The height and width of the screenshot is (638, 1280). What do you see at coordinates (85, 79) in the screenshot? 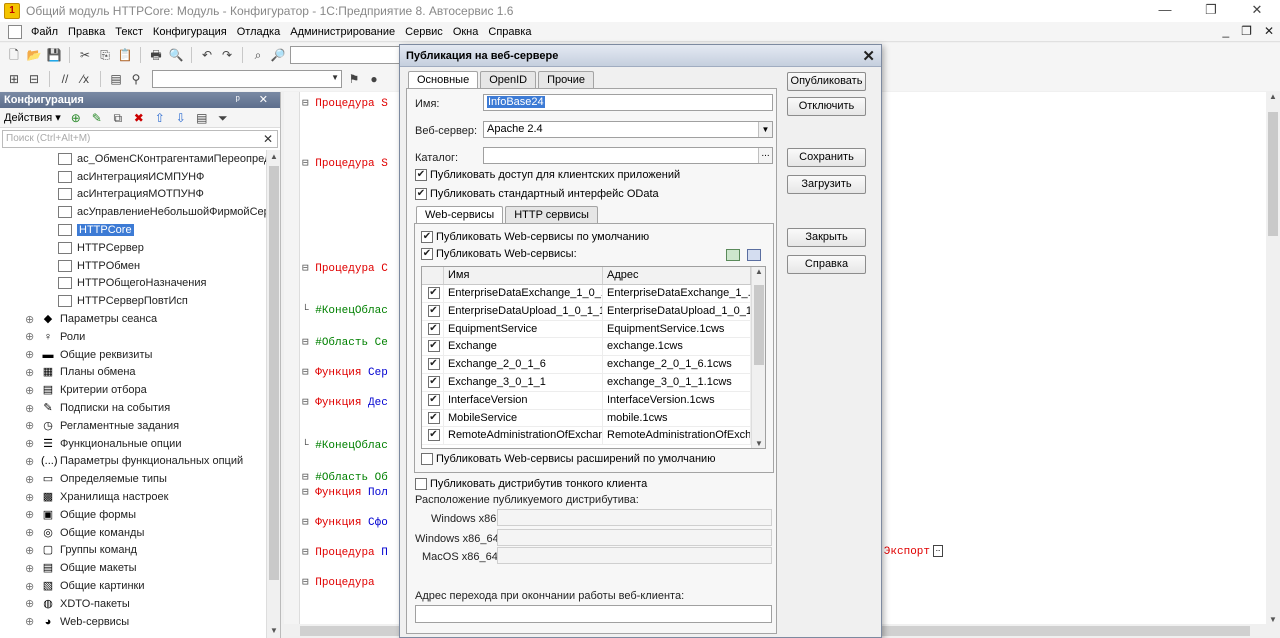
I see `uncomment-icon: ⁄x` at bounding box center [85, 79].